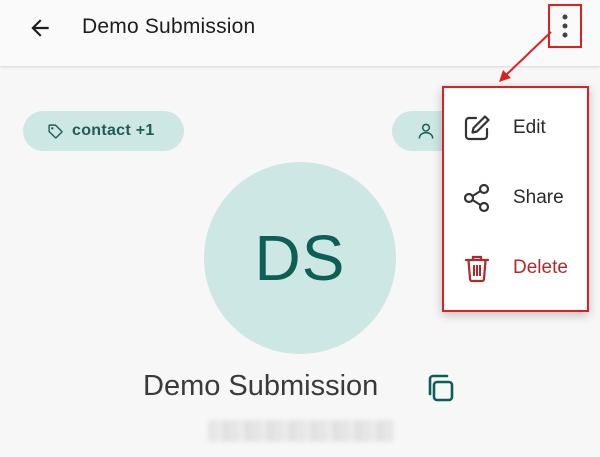 The height and width of the screenshot is (457, 600). Describe the element at coordinates (301, 431) in the screenshot. I see `redacted-subtext` at that location.